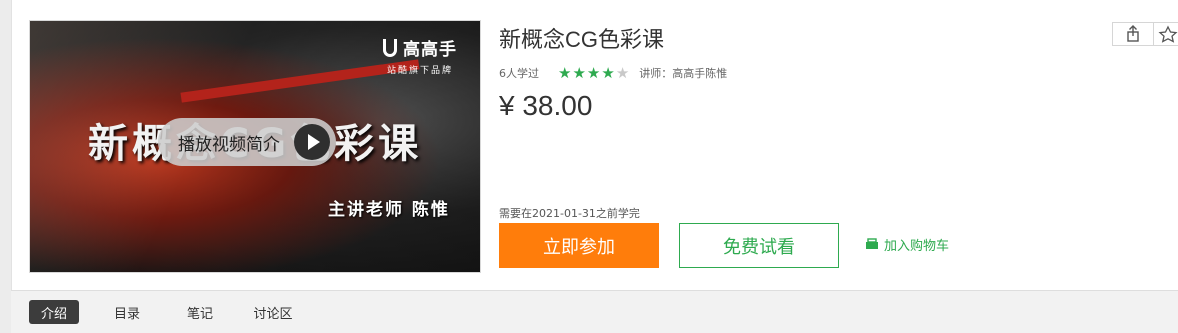 The height and width of the screenshot is (333, 1178). I want to click on favorite-button, so click(1166, 34).